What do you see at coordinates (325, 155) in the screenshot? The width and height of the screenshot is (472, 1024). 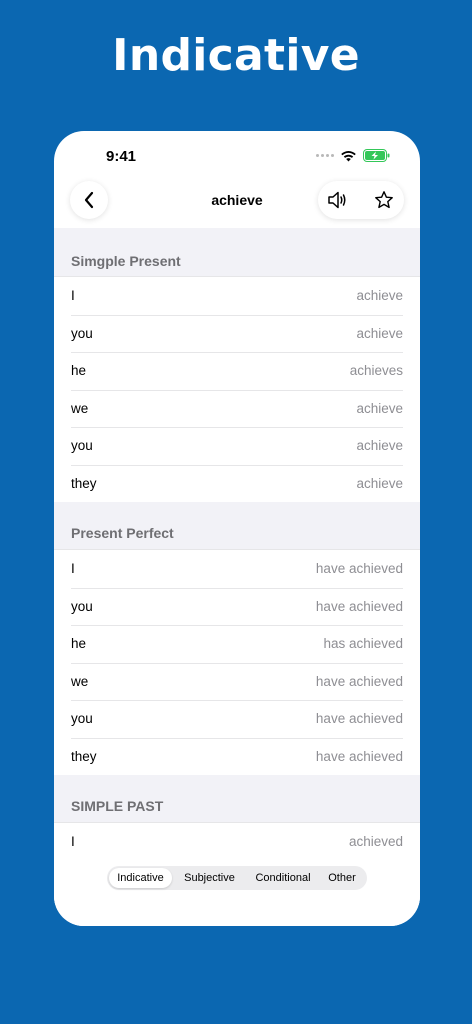 I see `cellular-signal-icon` at bounding box center [325, 155].